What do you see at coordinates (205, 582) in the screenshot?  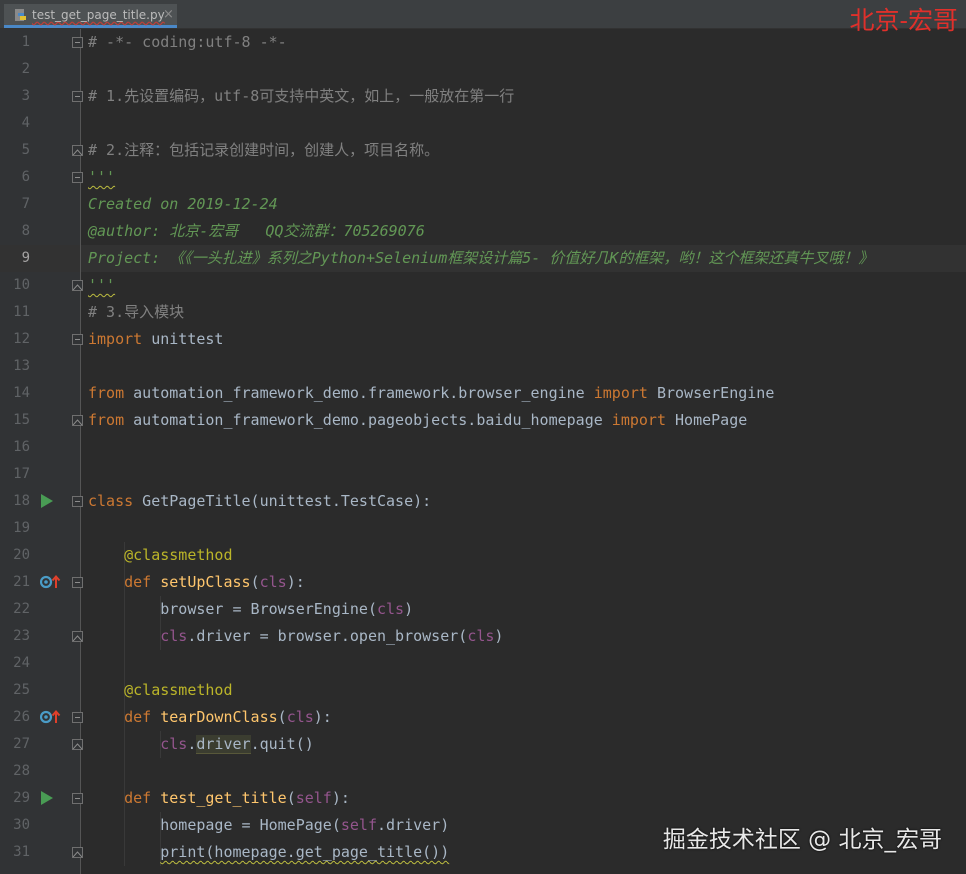 I see `code-token: setUpClass` at bounding box center [205, 582].